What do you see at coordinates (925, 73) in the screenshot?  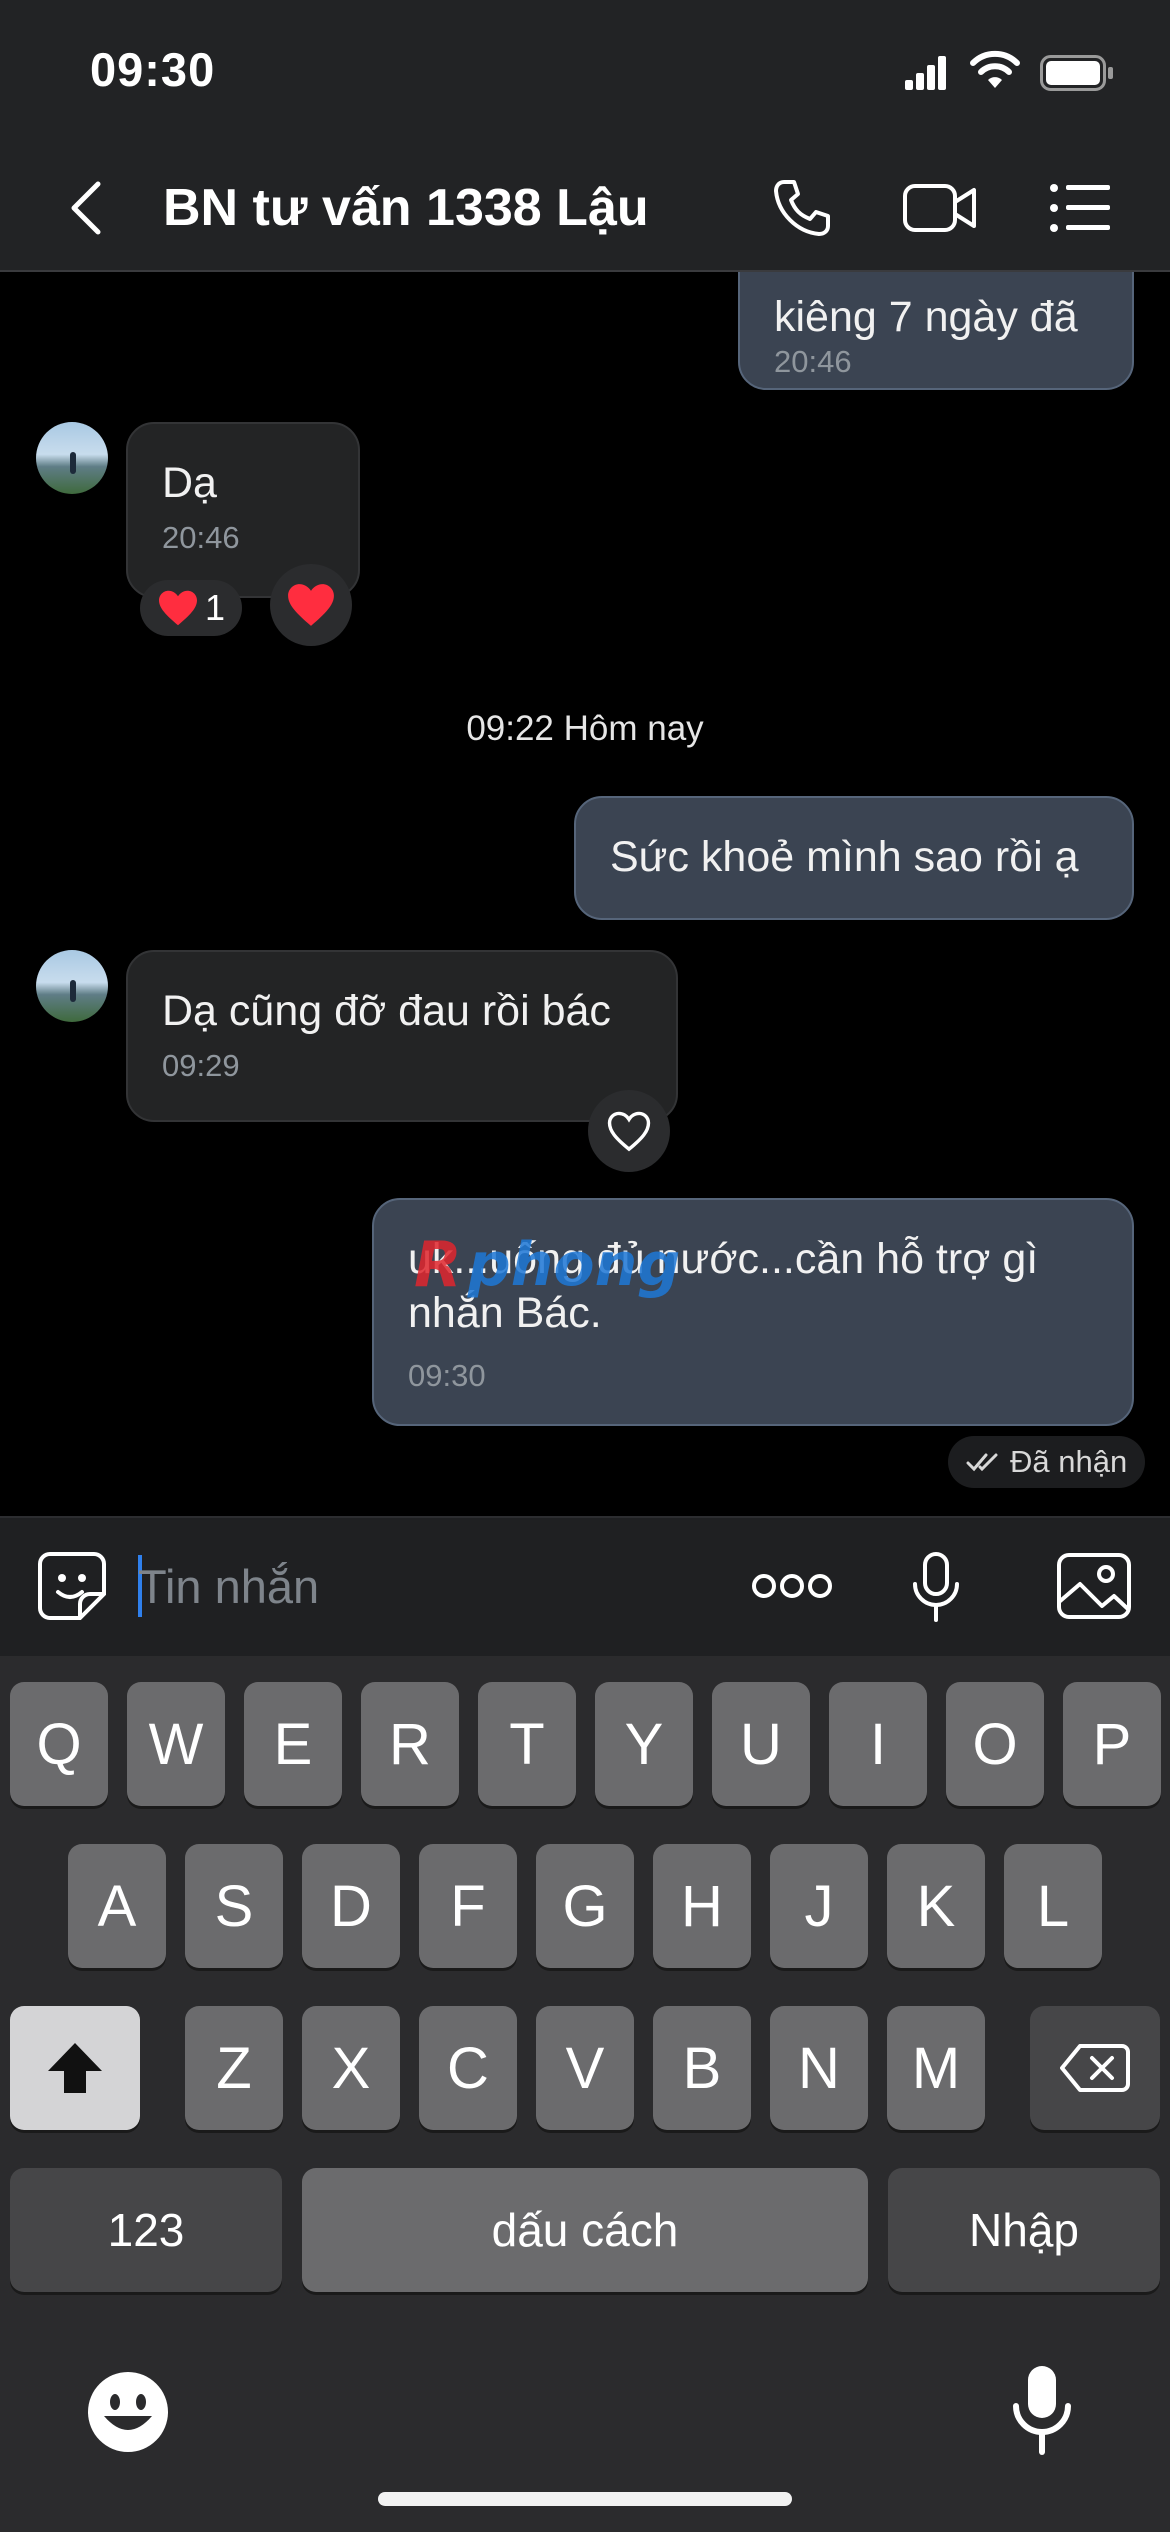 I see `cellular-signal-icon` at bounding box center [925, 73].